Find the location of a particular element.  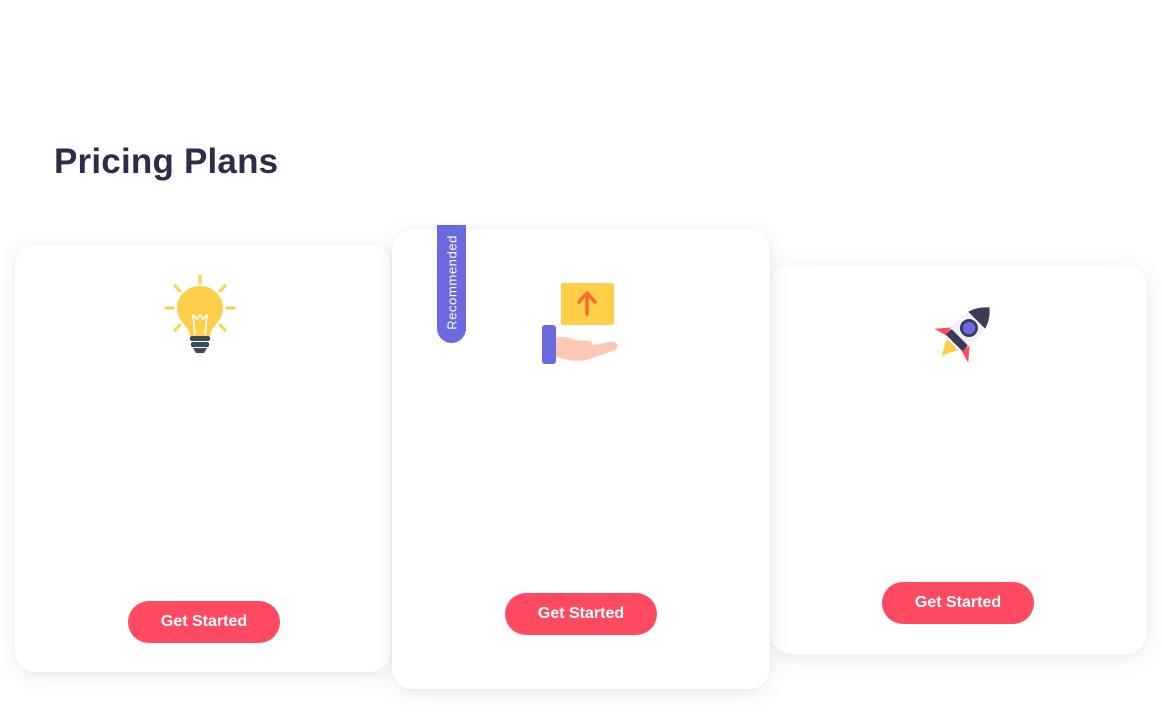

page-title: Pricing Plans is located at coordinates (166, 161).